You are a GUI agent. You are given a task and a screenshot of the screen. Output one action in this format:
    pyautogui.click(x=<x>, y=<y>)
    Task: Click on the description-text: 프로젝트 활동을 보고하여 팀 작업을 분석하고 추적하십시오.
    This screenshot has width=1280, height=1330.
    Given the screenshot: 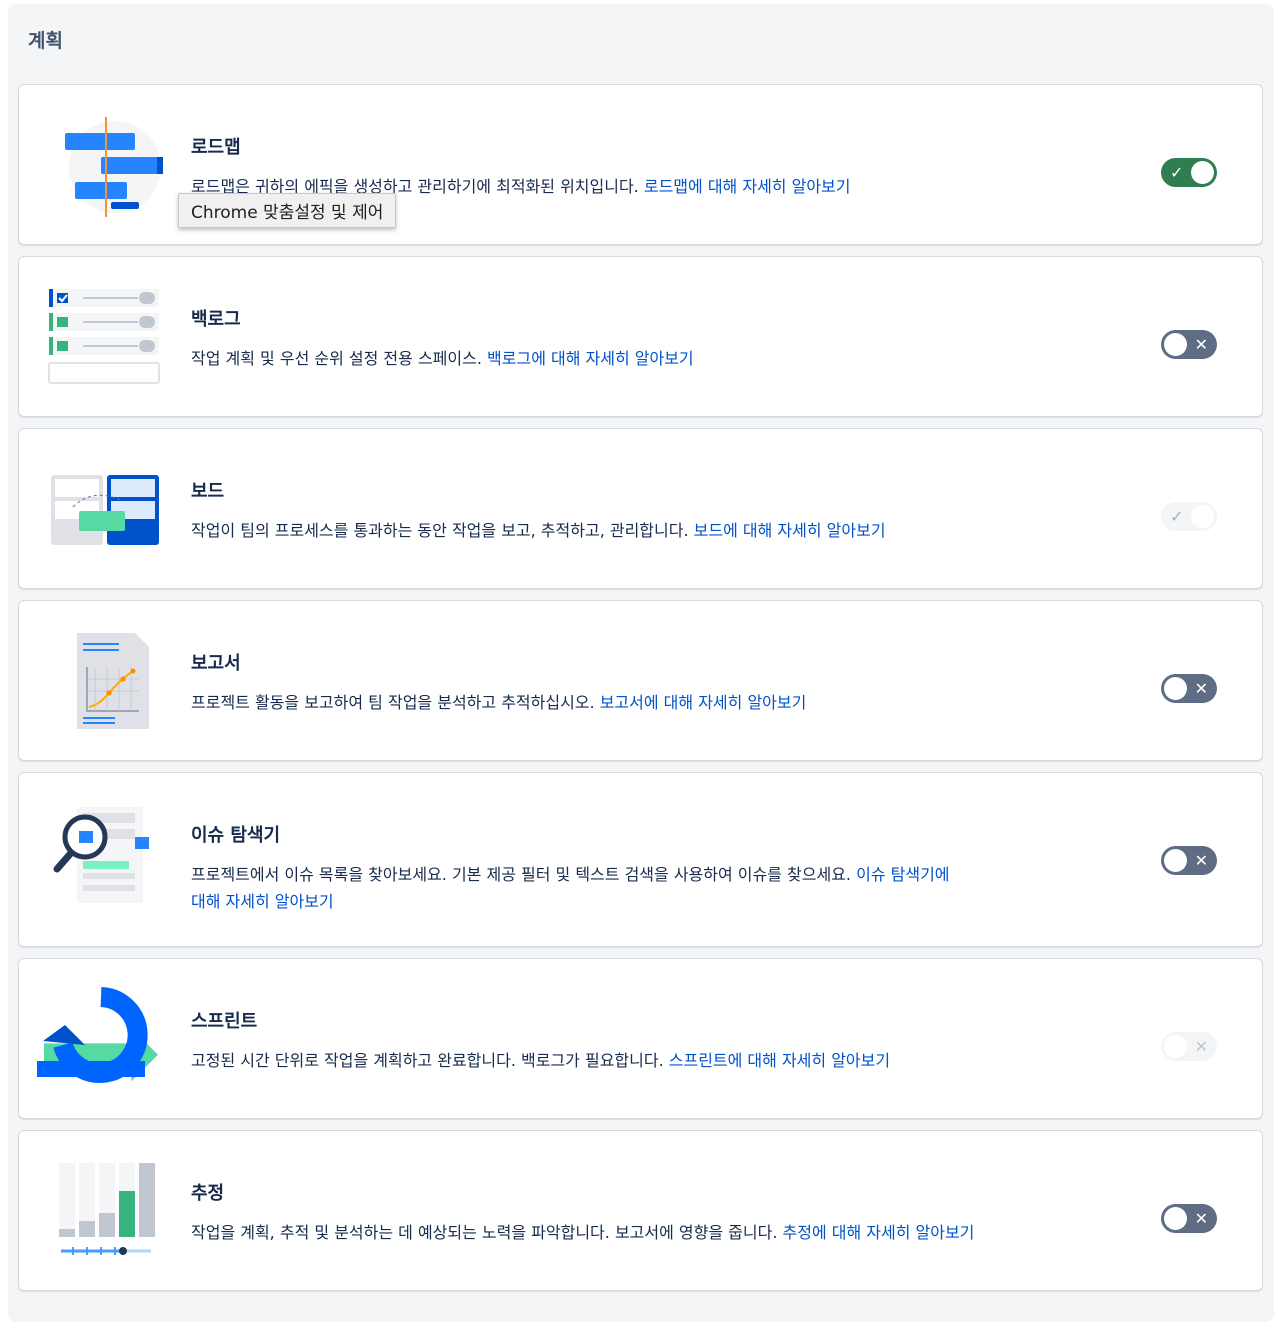 What is the action you would take?
    pyautogui.click(x=393, y=702)
    